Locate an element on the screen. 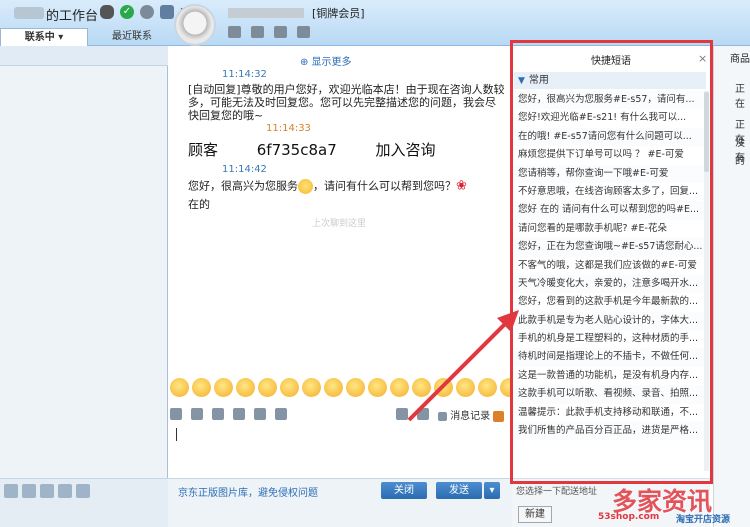  message-time: 11:14:32 is located at coordinates (244, 74).